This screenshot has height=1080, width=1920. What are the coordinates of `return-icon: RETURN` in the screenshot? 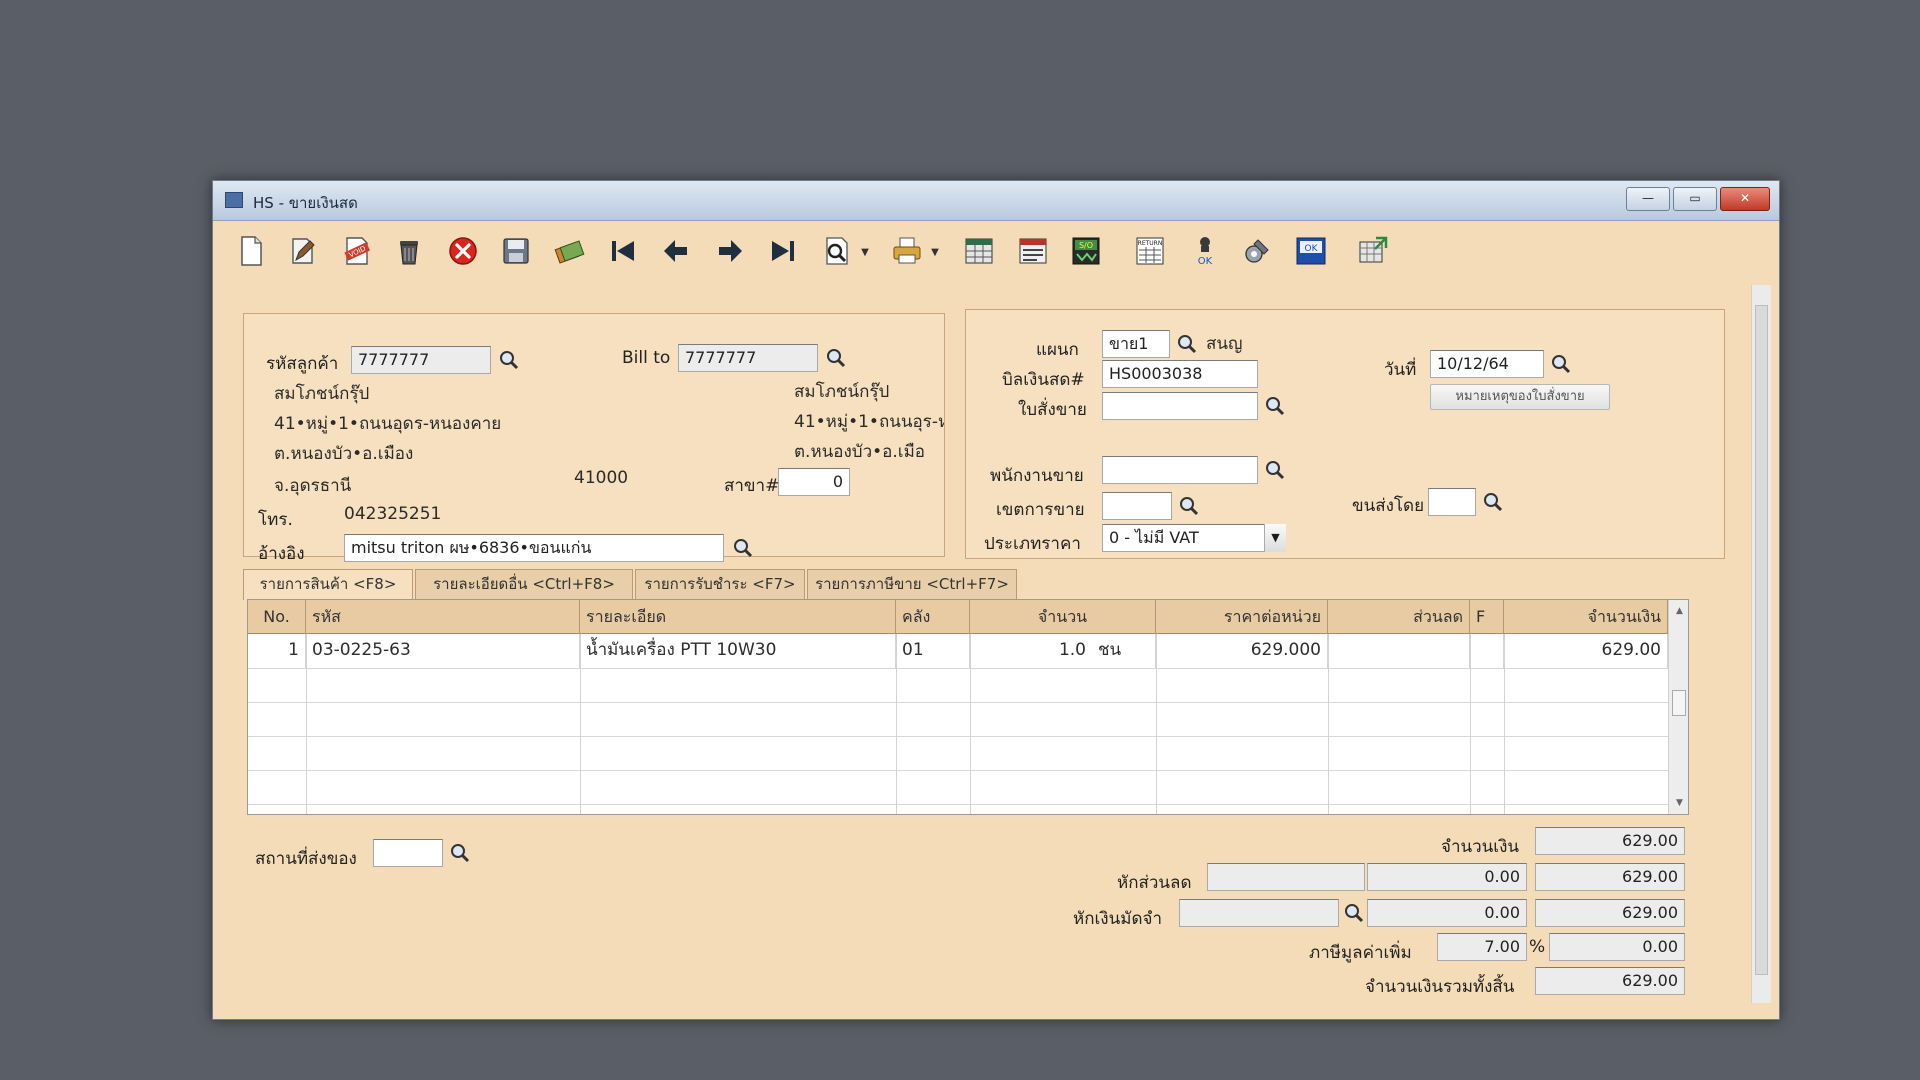 It's located at (1150, 251).